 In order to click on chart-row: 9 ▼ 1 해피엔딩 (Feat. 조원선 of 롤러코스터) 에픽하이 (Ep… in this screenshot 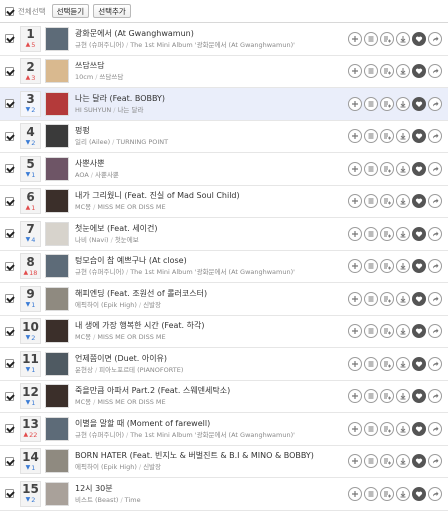, I will do `click(224, 299)`.